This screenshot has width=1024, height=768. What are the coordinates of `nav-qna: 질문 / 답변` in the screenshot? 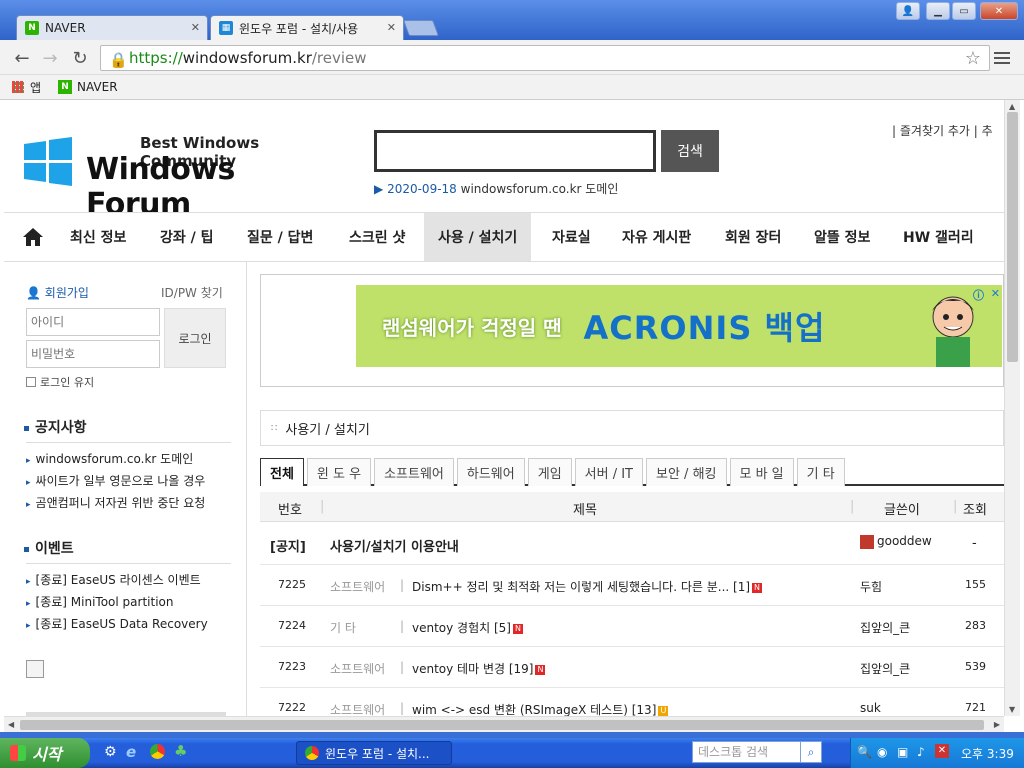 It's located at (280, 237).